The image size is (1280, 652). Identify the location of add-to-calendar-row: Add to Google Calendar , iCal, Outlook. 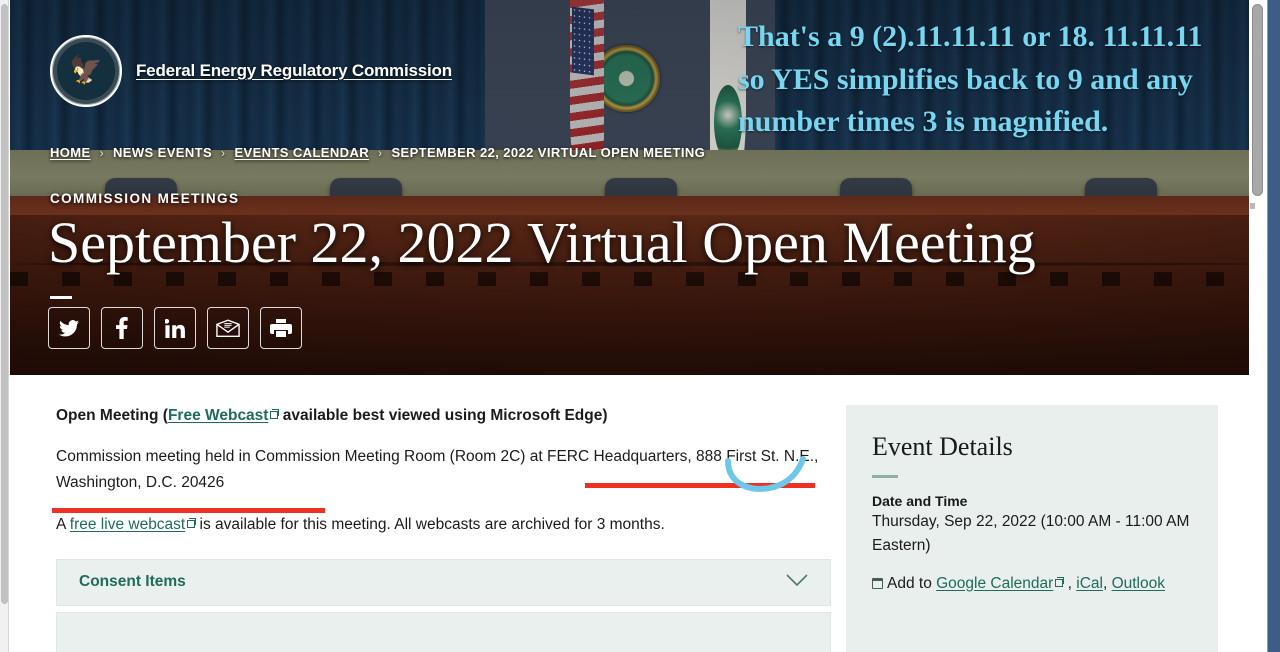
(1032, 584).